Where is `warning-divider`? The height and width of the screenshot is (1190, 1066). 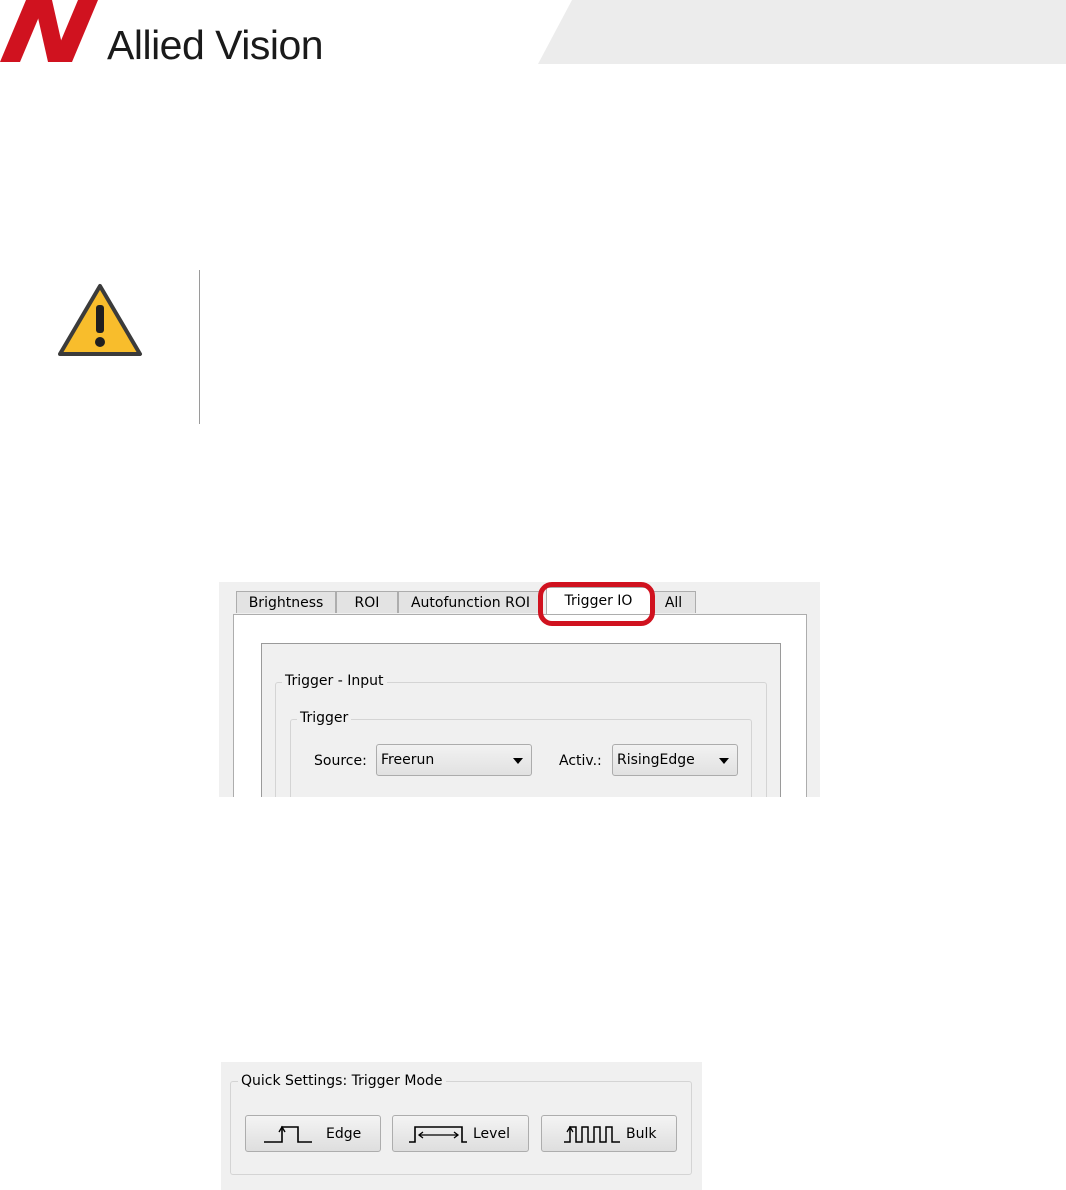
warning-divider is located at coordinates (199, 347).